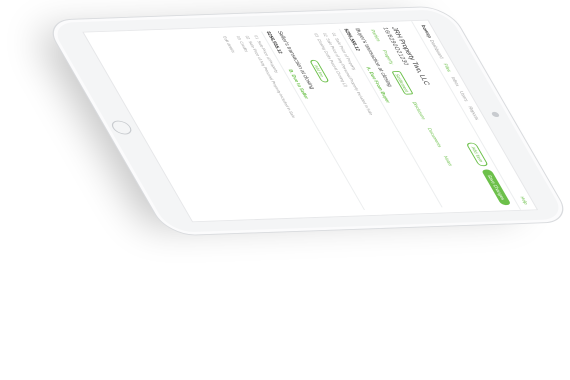 The height and width of the screenshot is (380, 570). Describe the element at coordinates (121, 127) in the screenshot. I see `home-button-icon` at that location.